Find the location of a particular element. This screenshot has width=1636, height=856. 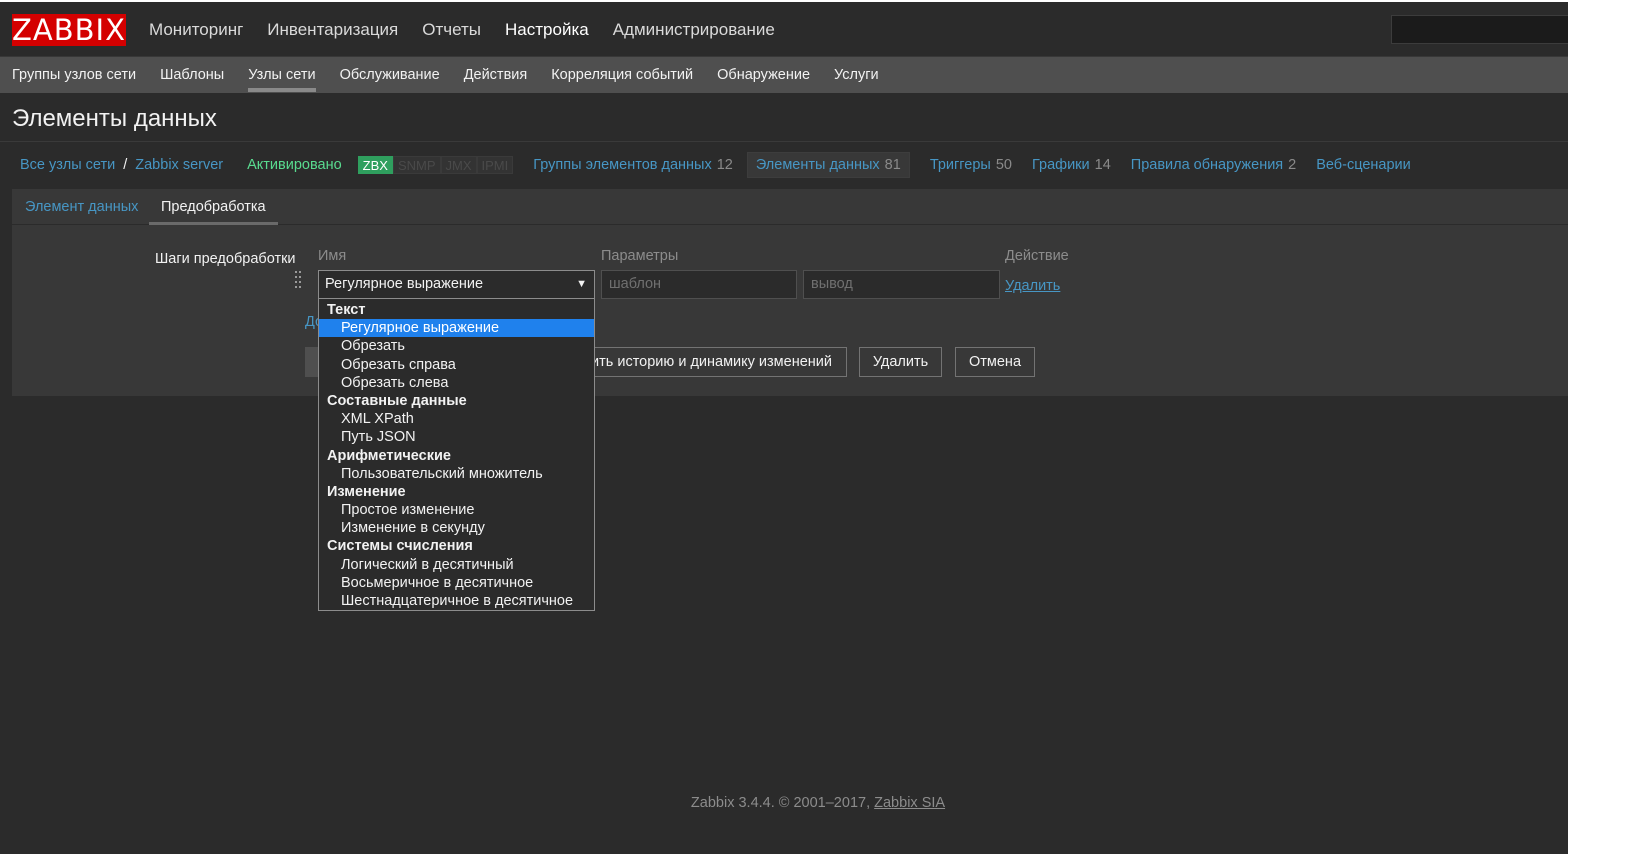

option-json-path: Путь JSON is located at coordinates (456, 437).